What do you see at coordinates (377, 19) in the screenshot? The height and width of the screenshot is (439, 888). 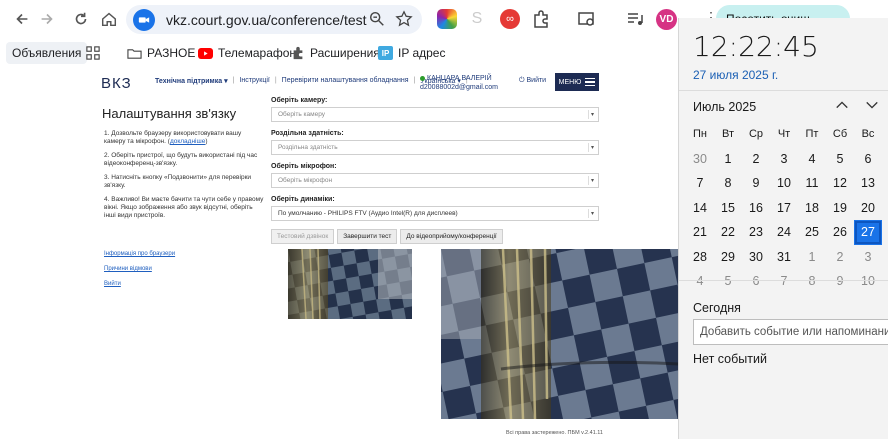 I see `zoom-icon` at bounding box center [377, 19].